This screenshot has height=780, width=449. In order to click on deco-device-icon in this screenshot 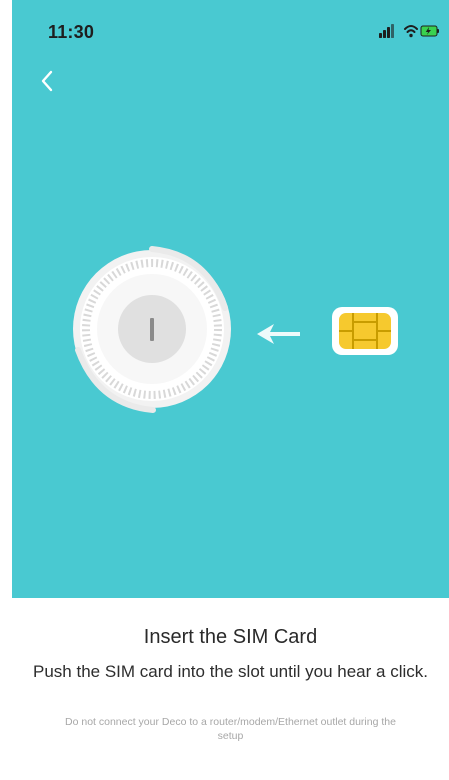, I will do `click(152, 329)`.